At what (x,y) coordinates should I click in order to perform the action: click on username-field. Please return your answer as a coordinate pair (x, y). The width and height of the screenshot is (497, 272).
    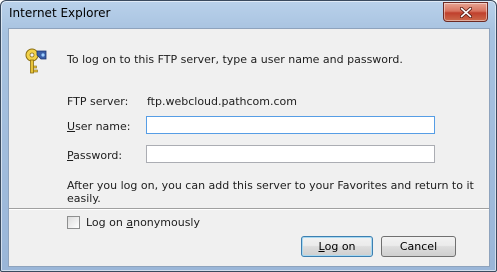
    Looking at the image, I should click on (290, 125).